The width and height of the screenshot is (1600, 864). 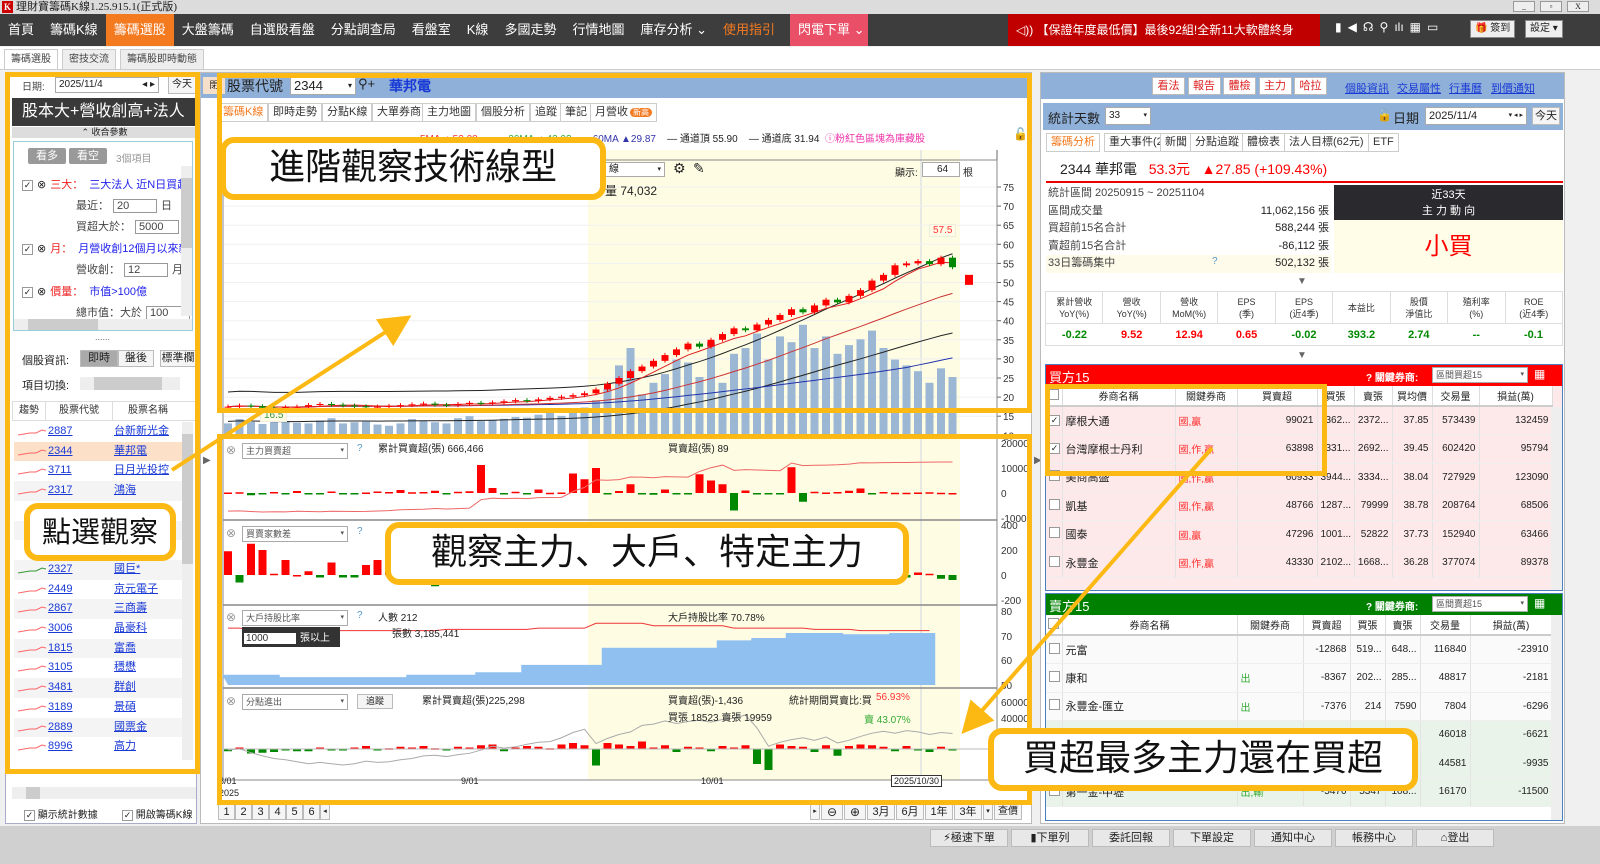 What do you see at coordinates (291, 393) in the screenshot?
I see `arrow-to-chart` at bounding box center [291, 393].